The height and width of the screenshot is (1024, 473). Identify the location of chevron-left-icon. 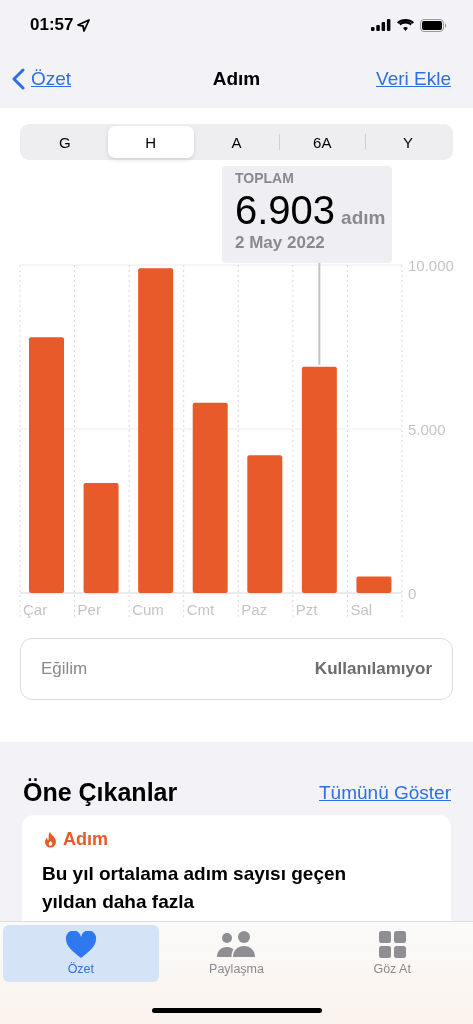
(18, 79).